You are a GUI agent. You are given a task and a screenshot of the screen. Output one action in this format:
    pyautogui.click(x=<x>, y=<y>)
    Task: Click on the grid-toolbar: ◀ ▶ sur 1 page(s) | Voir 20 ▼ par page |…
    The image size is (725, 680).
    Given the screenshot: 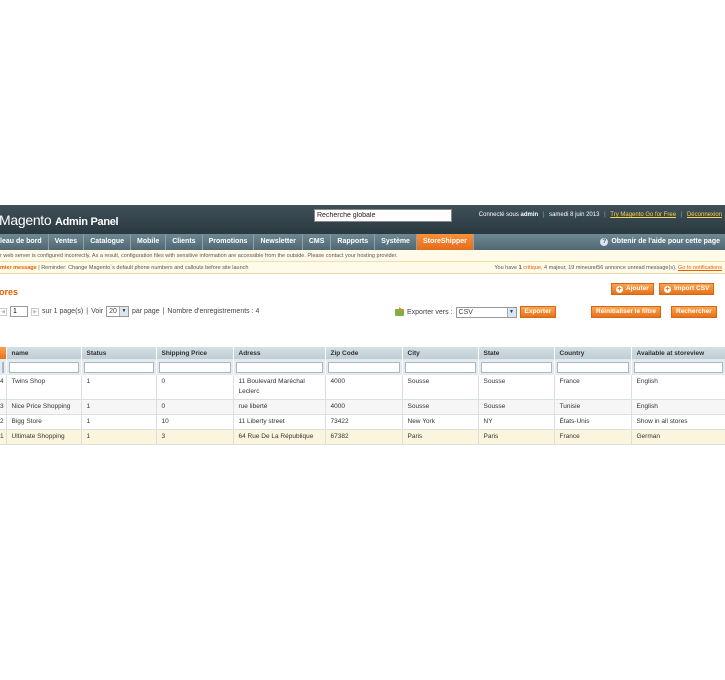 What is the action you would take?
    pyautogui.click(x=362, y=312)
    